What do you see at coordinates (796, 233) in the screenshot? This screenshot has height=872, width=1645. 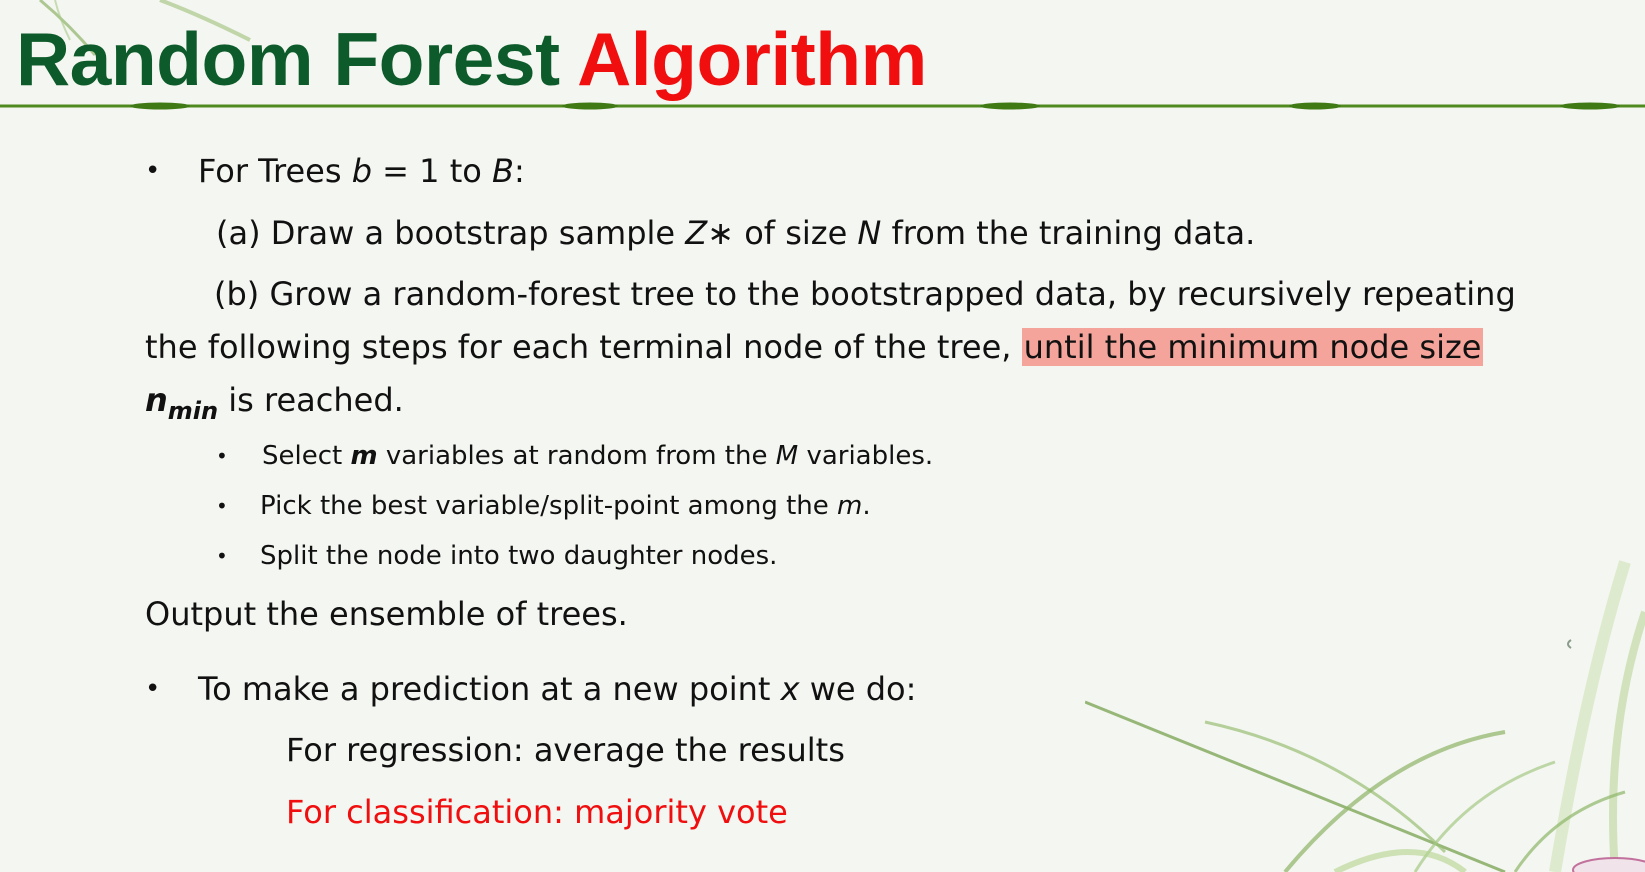 I see `text: of size` at bounding box center [796, 233].